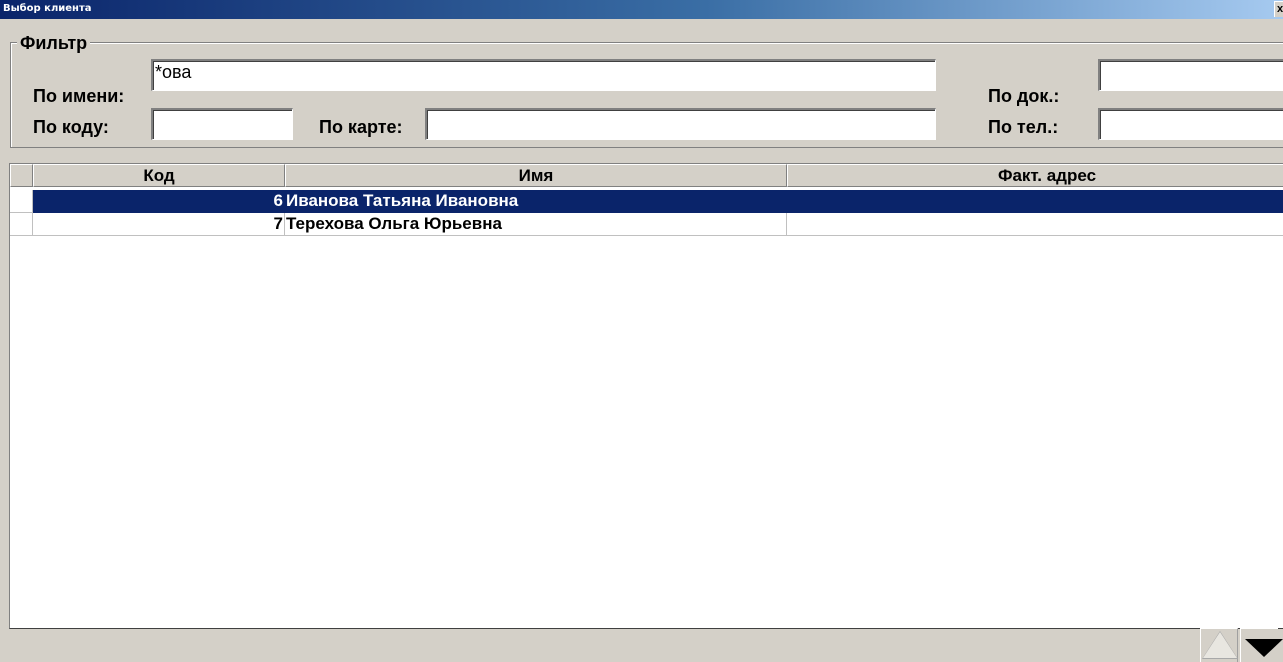 This screenshot has height=662, width=1283. What do you see at coordinates (1035, 175) in the screenshot?
I see `column-header-address: Факт. адрес` at bounding box center [1035, 175].